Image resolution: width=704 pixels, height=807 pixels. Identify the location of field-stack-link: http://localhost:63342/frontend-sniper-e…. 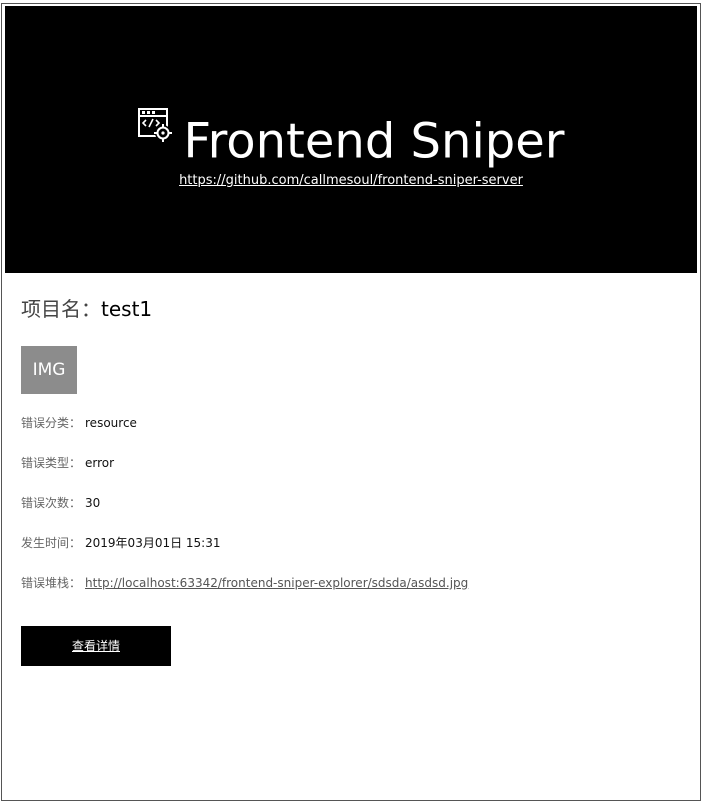
(276, 583).